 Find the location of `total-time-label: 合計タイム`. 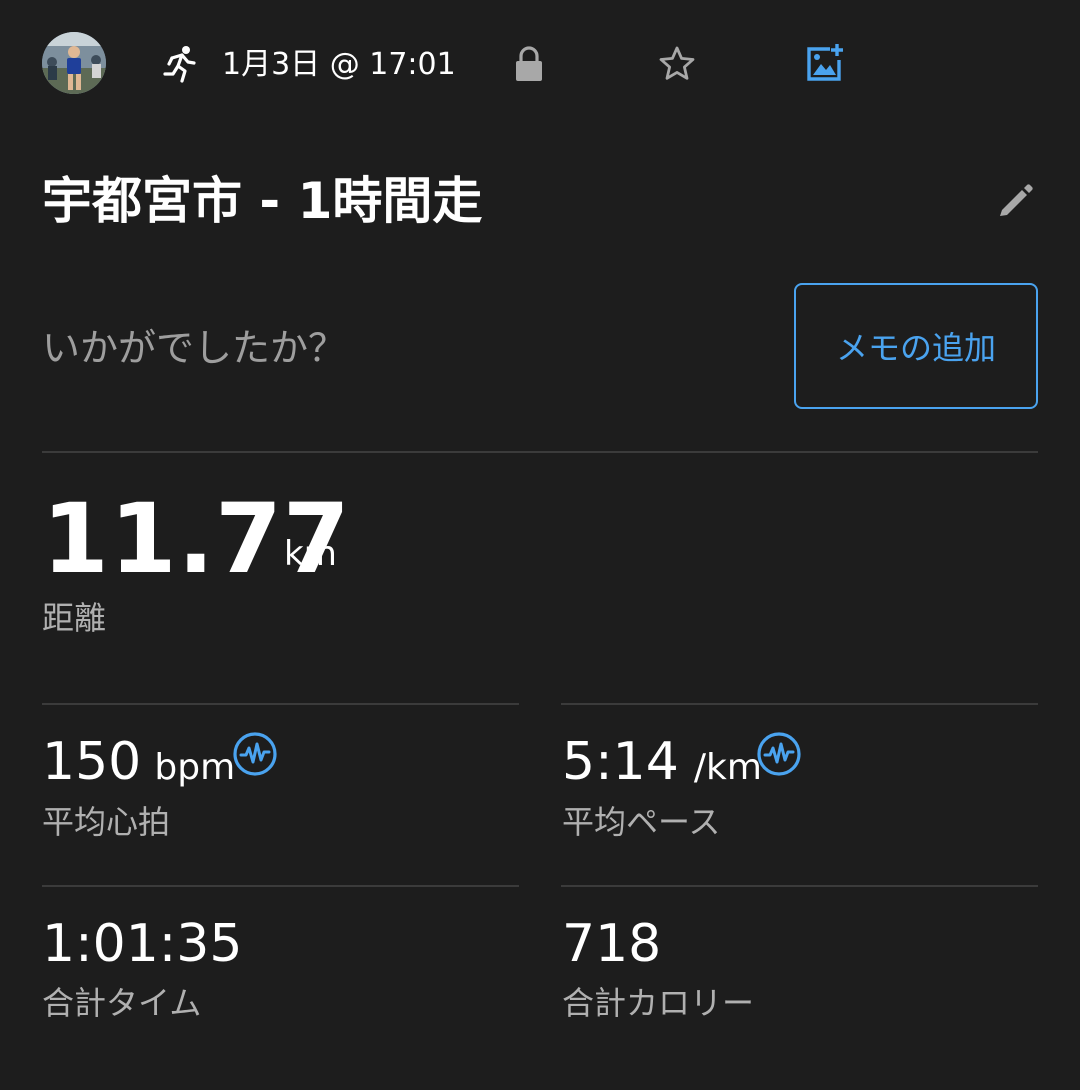

total-time-label: 合計タイム is located at coordinates (122, 1003).